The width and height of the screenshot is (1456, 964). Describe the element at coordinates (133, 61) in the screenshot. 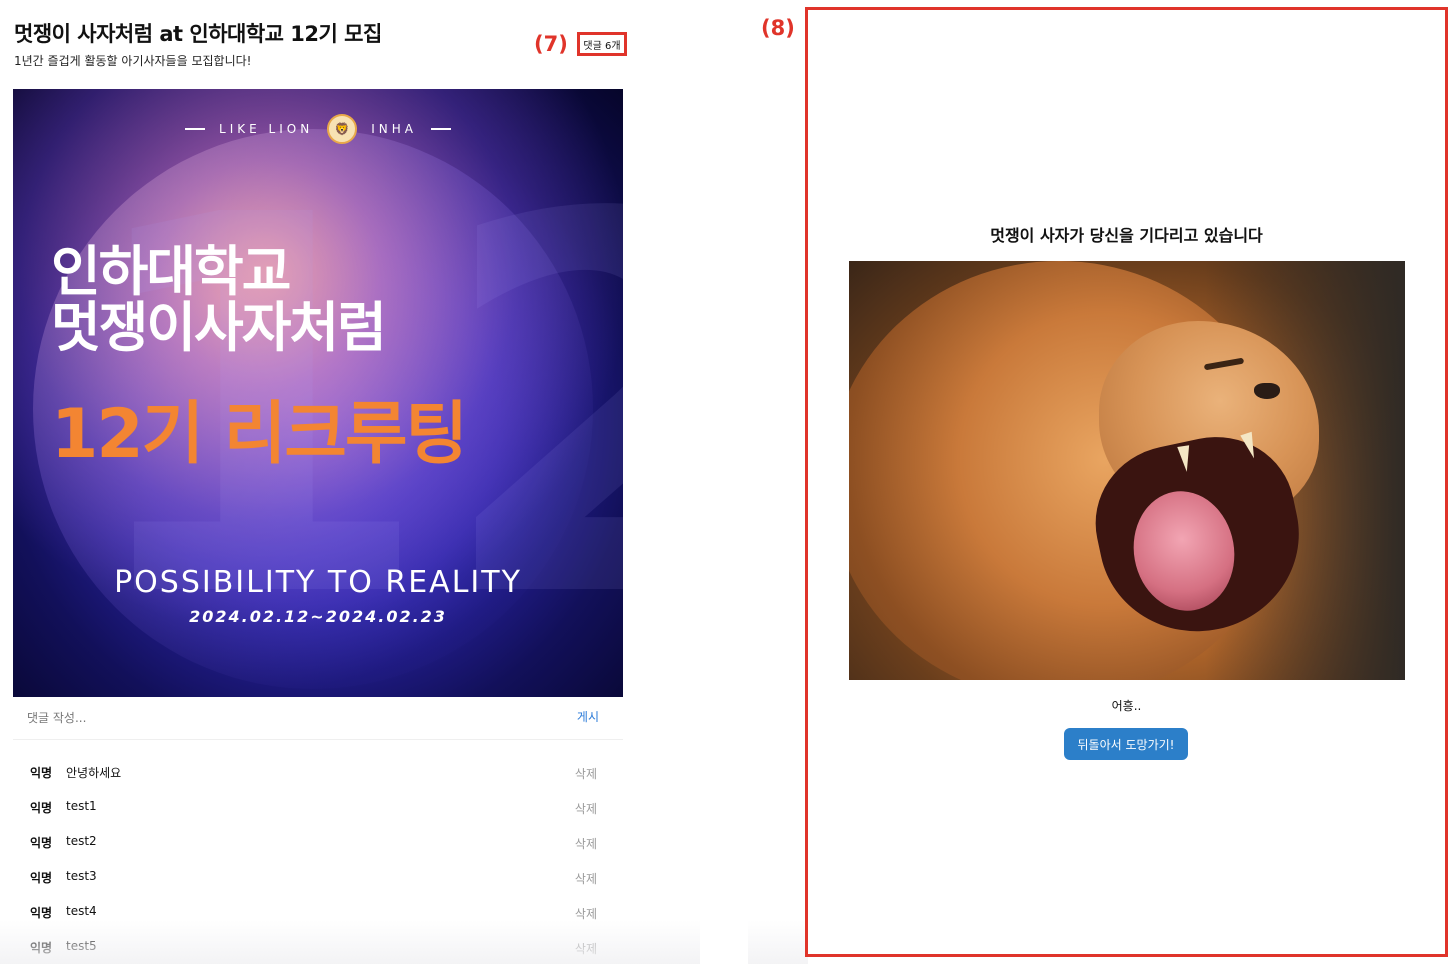

I see `post-subtitle: 1년간 즐겁게 활동할 아기사자들을 모집합니다!` at that location.